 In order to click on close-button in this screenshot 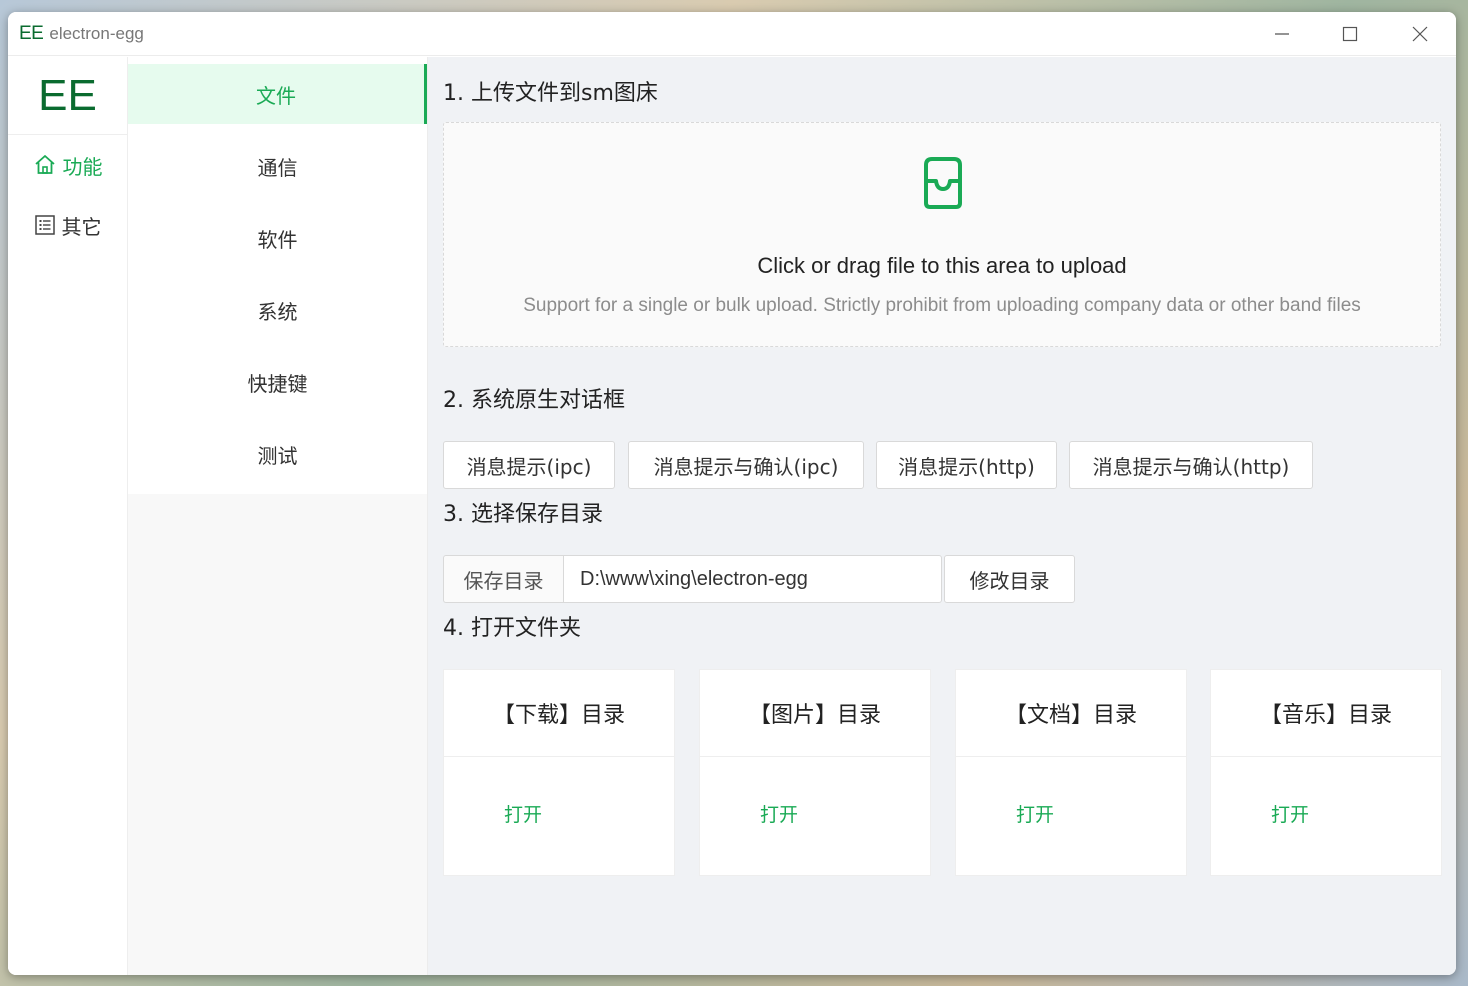, I will do `click(1420, 34)`.